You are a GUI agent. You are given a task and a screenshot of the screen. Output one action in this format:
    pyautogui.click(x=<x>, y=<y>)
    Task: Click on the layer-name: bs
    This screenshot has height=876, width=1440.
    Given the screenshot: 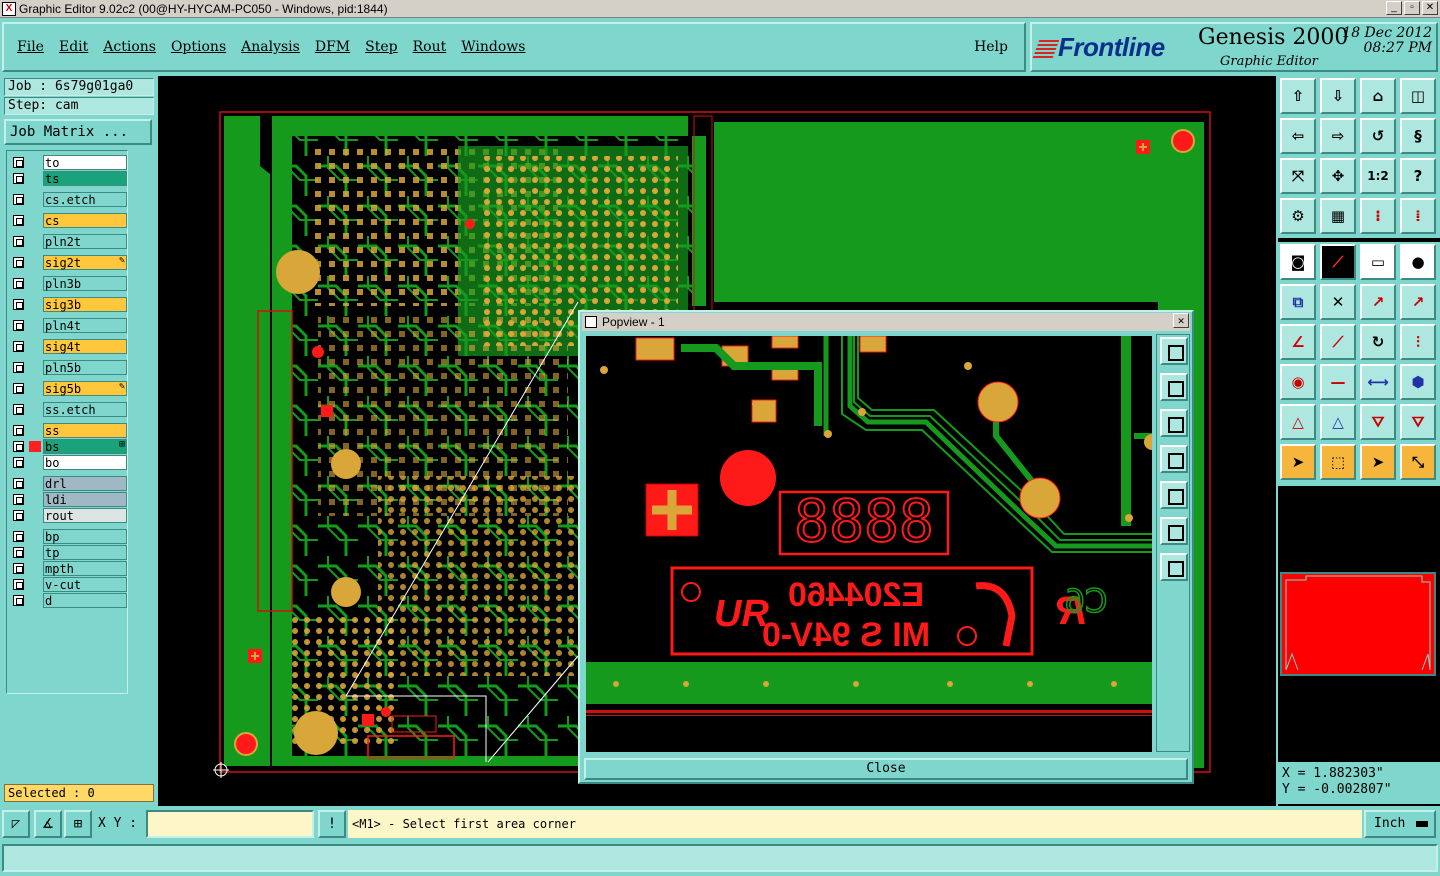 What is the action you would take?
    pyautogui.click(x=85, y=446)
    